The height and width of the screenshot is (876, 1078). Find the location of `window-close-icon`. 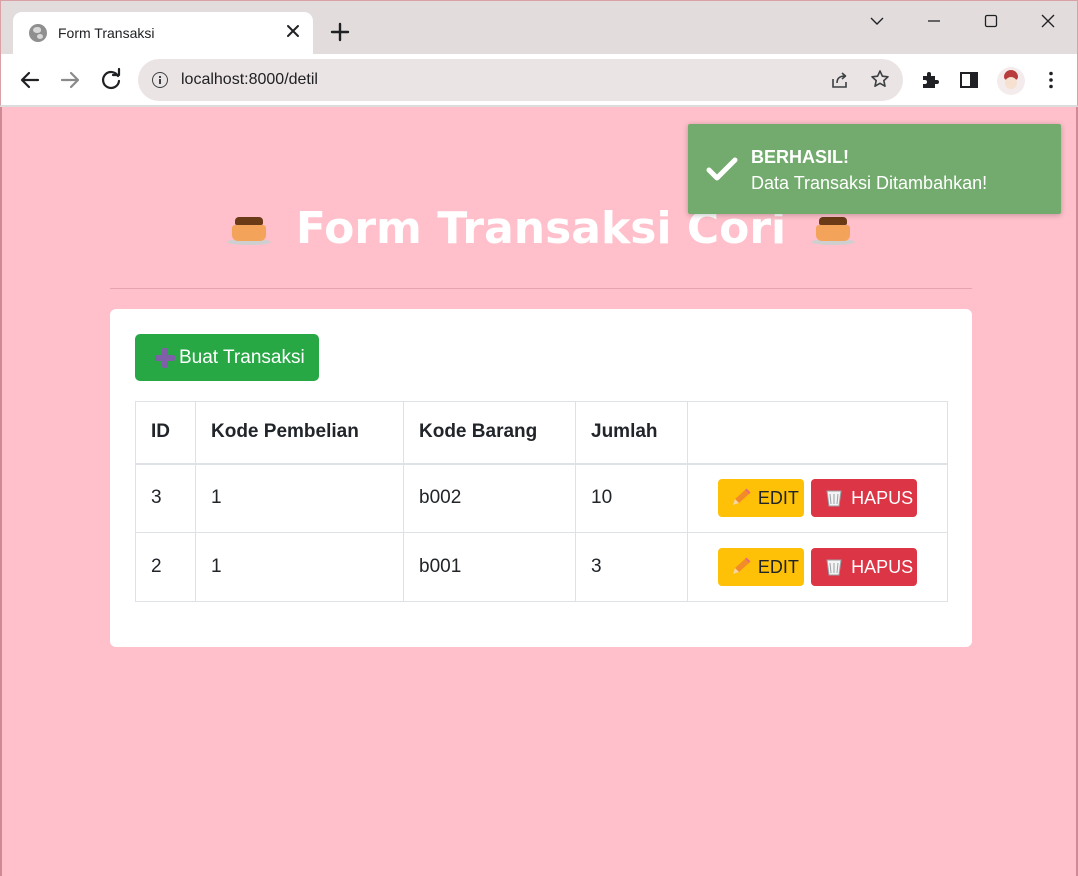

window-close-icon is located at coordinates (1048, 21).